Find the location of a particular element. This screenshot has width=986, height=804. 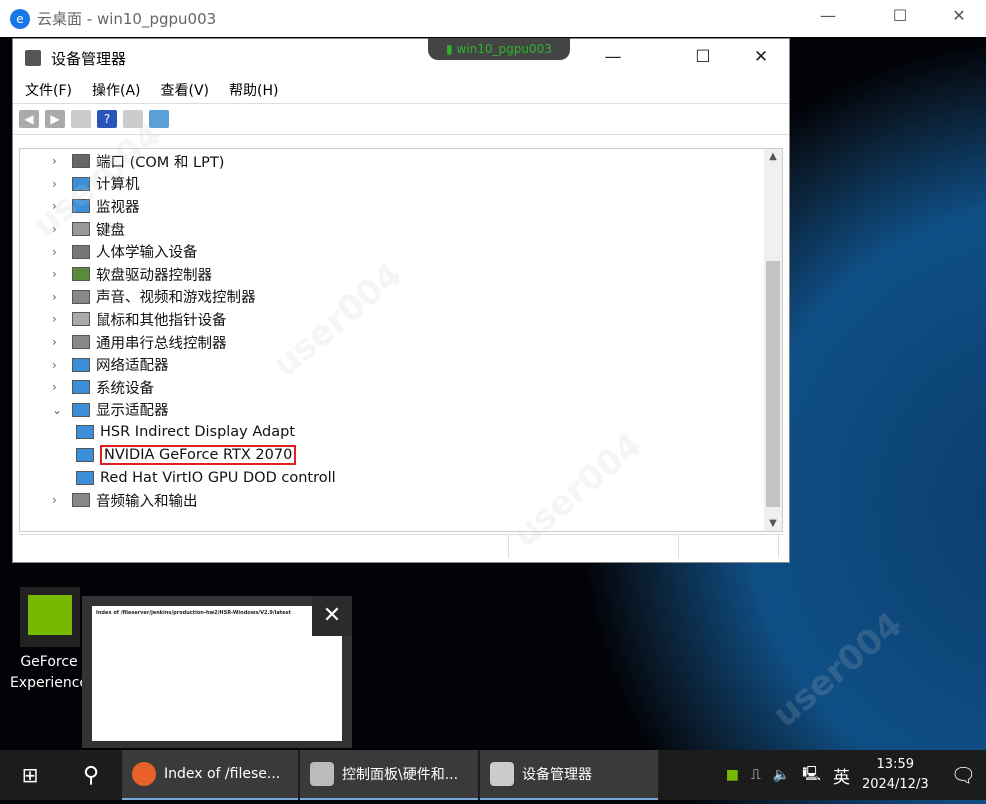

system-tray: ■ ⎍ 🔈 🖳 英 13:59 2024/12/3 🗨 is located at coordinates (856, 775).